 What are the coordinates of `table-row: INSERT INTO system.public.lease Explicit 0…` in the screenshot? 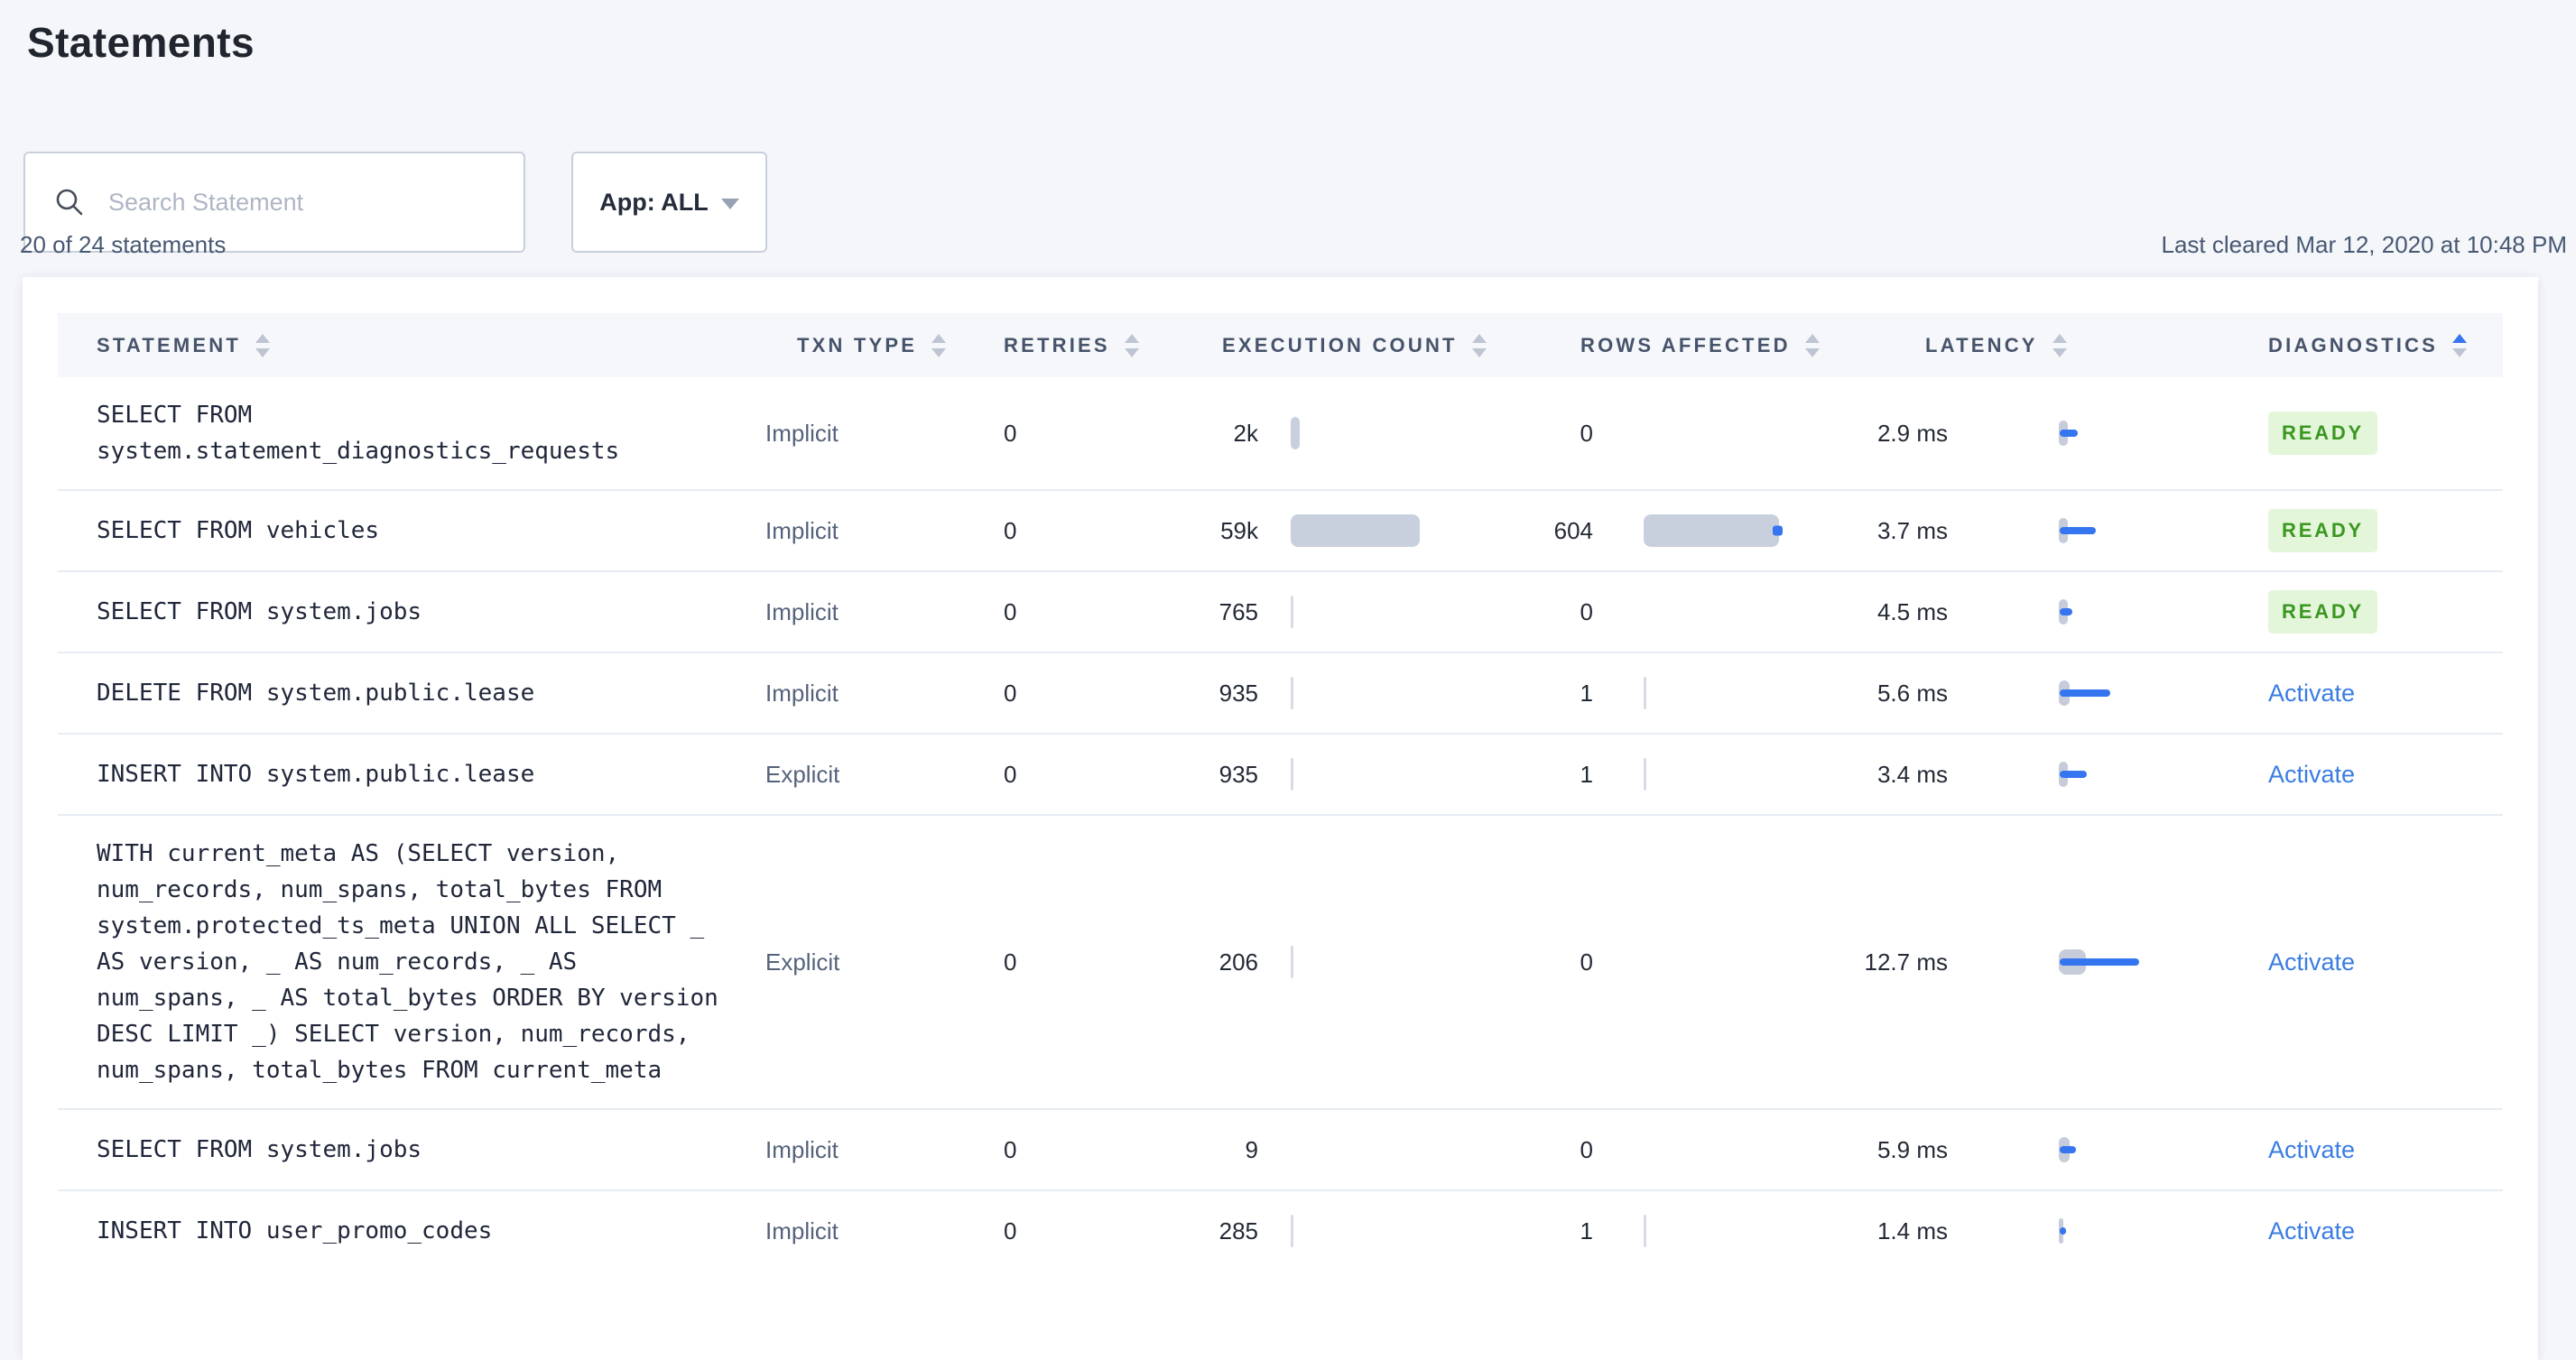 It's located at (1280, 776).